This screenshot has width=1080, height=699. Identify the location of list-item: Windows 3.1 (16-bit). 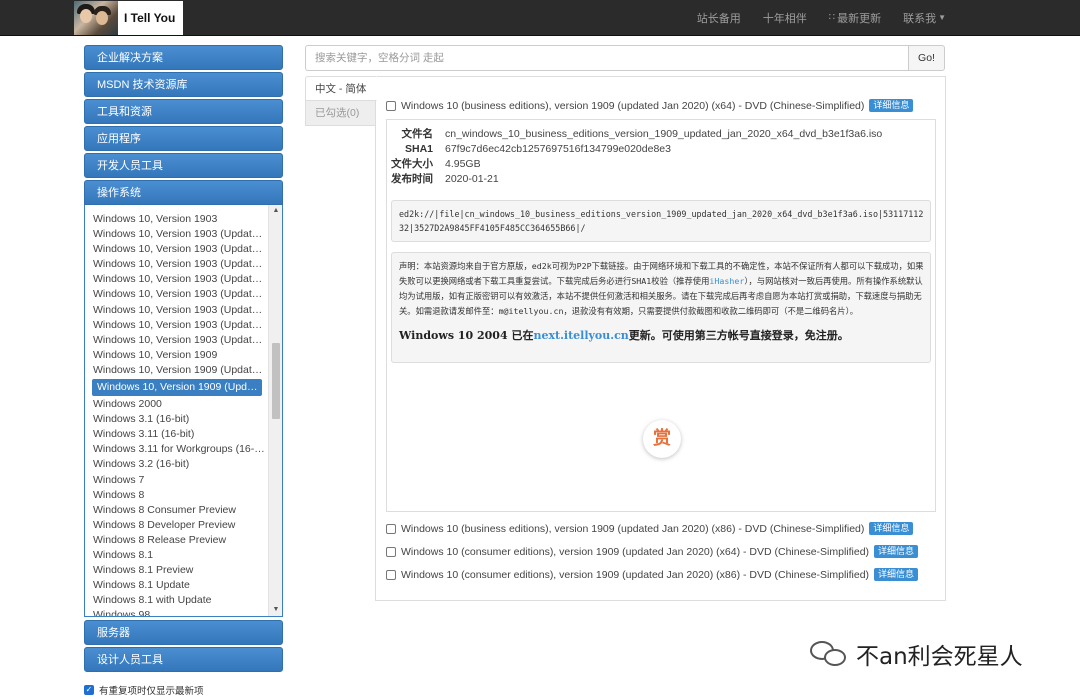
(176, 419).